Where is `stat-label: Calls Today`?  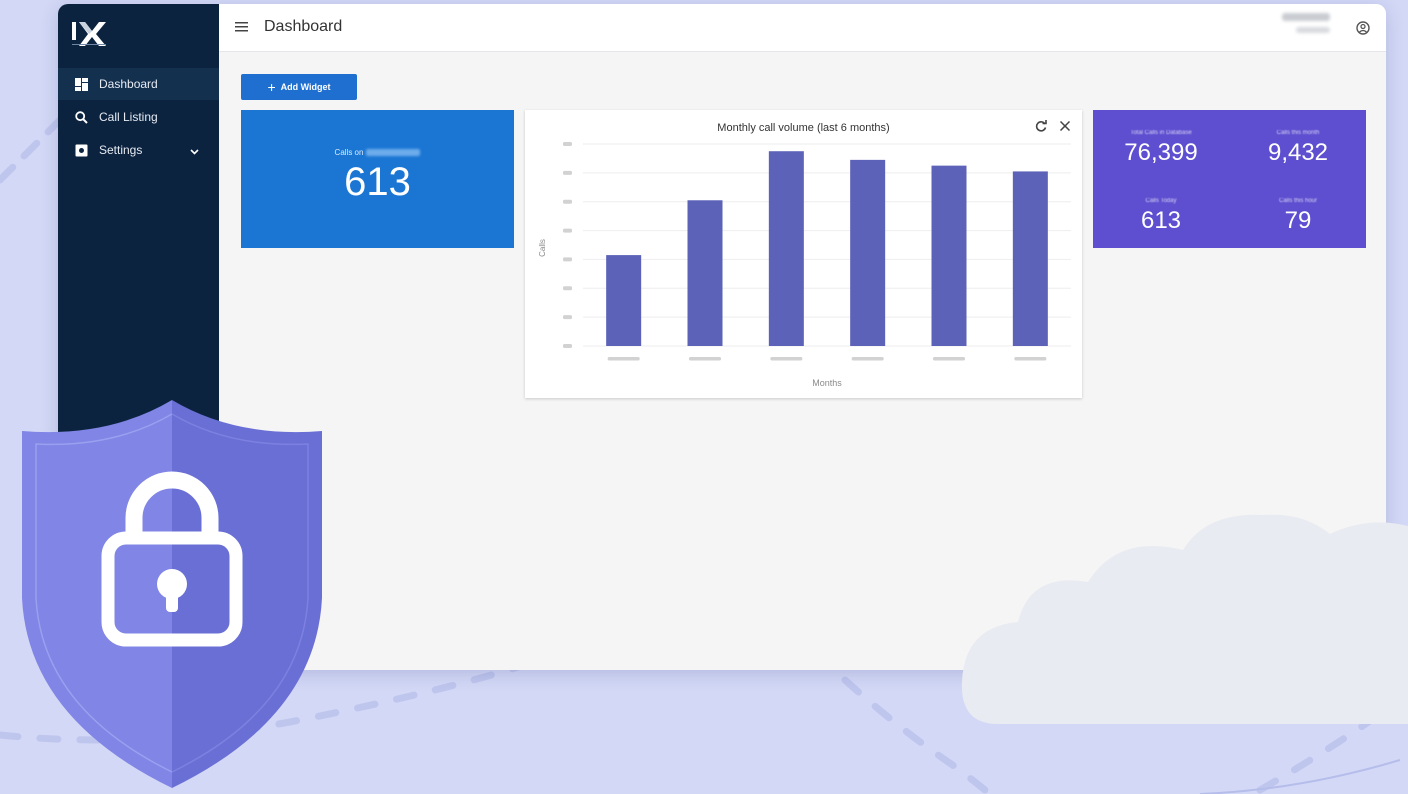 stat-label: Calls Today is located at coordinates (1161, 201).